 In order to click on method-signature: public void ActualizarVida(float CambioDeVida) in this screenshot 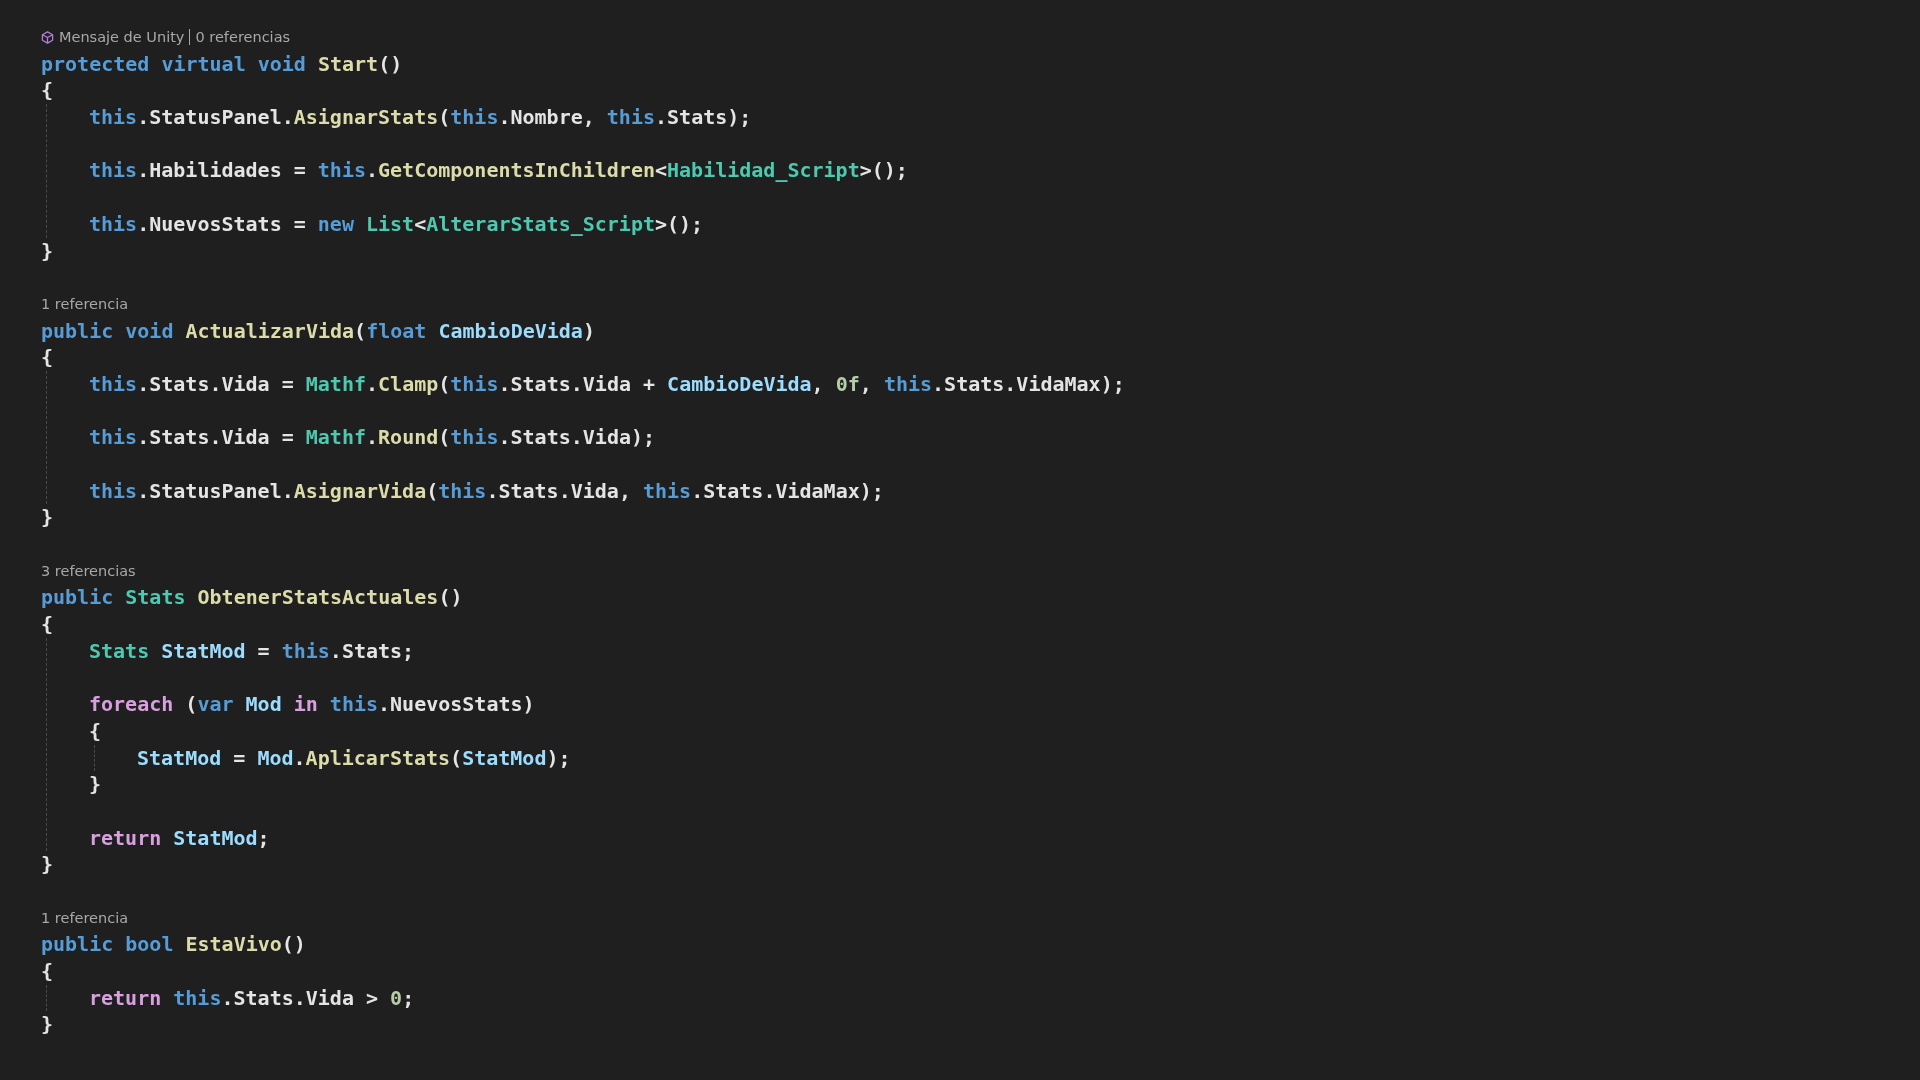, I will do `click(318, 331)`.